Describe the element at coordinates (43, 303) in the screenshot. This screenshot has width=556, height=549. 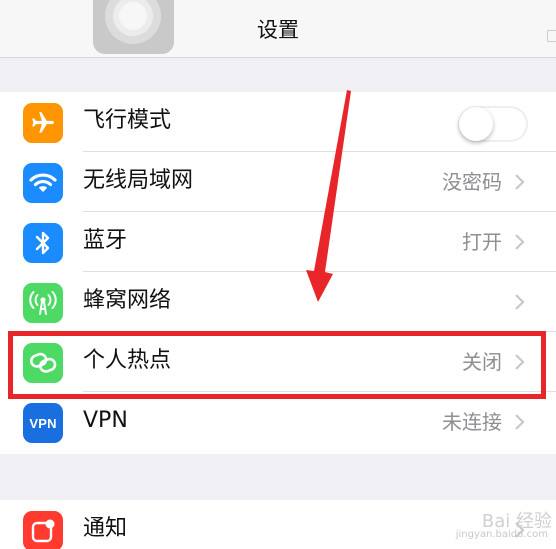
I see `cellular-antenna-icon` at that location.